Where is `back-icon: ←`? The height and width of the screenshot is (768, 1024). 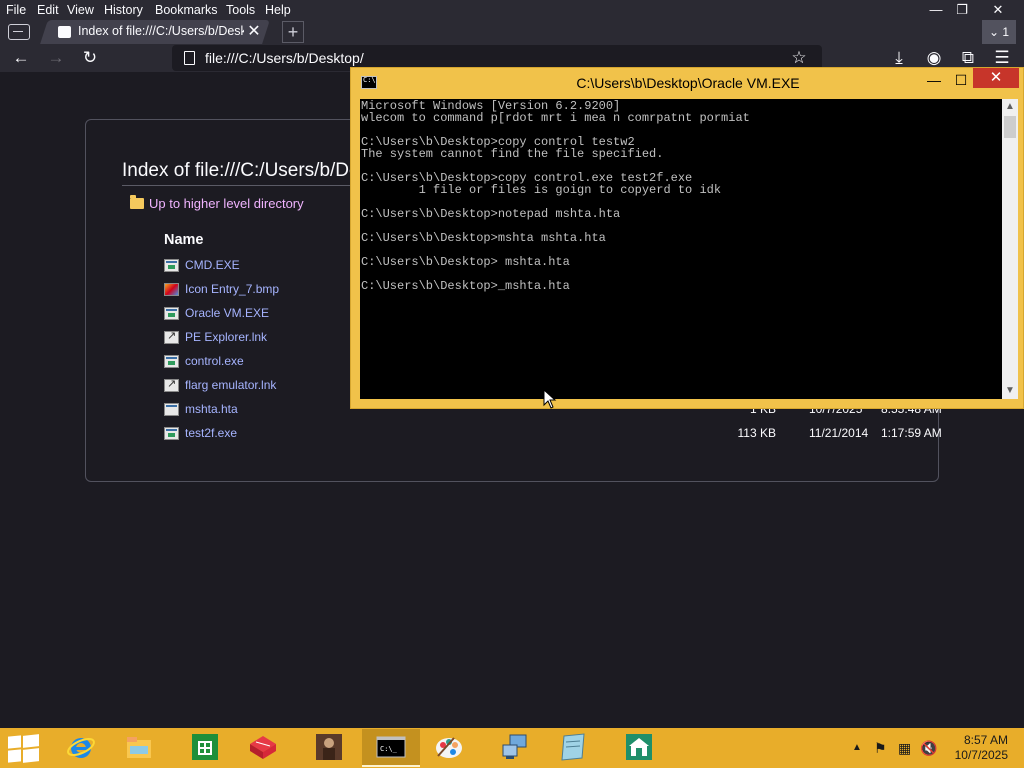
back-icon: ← is located at coordinates (21, 58).